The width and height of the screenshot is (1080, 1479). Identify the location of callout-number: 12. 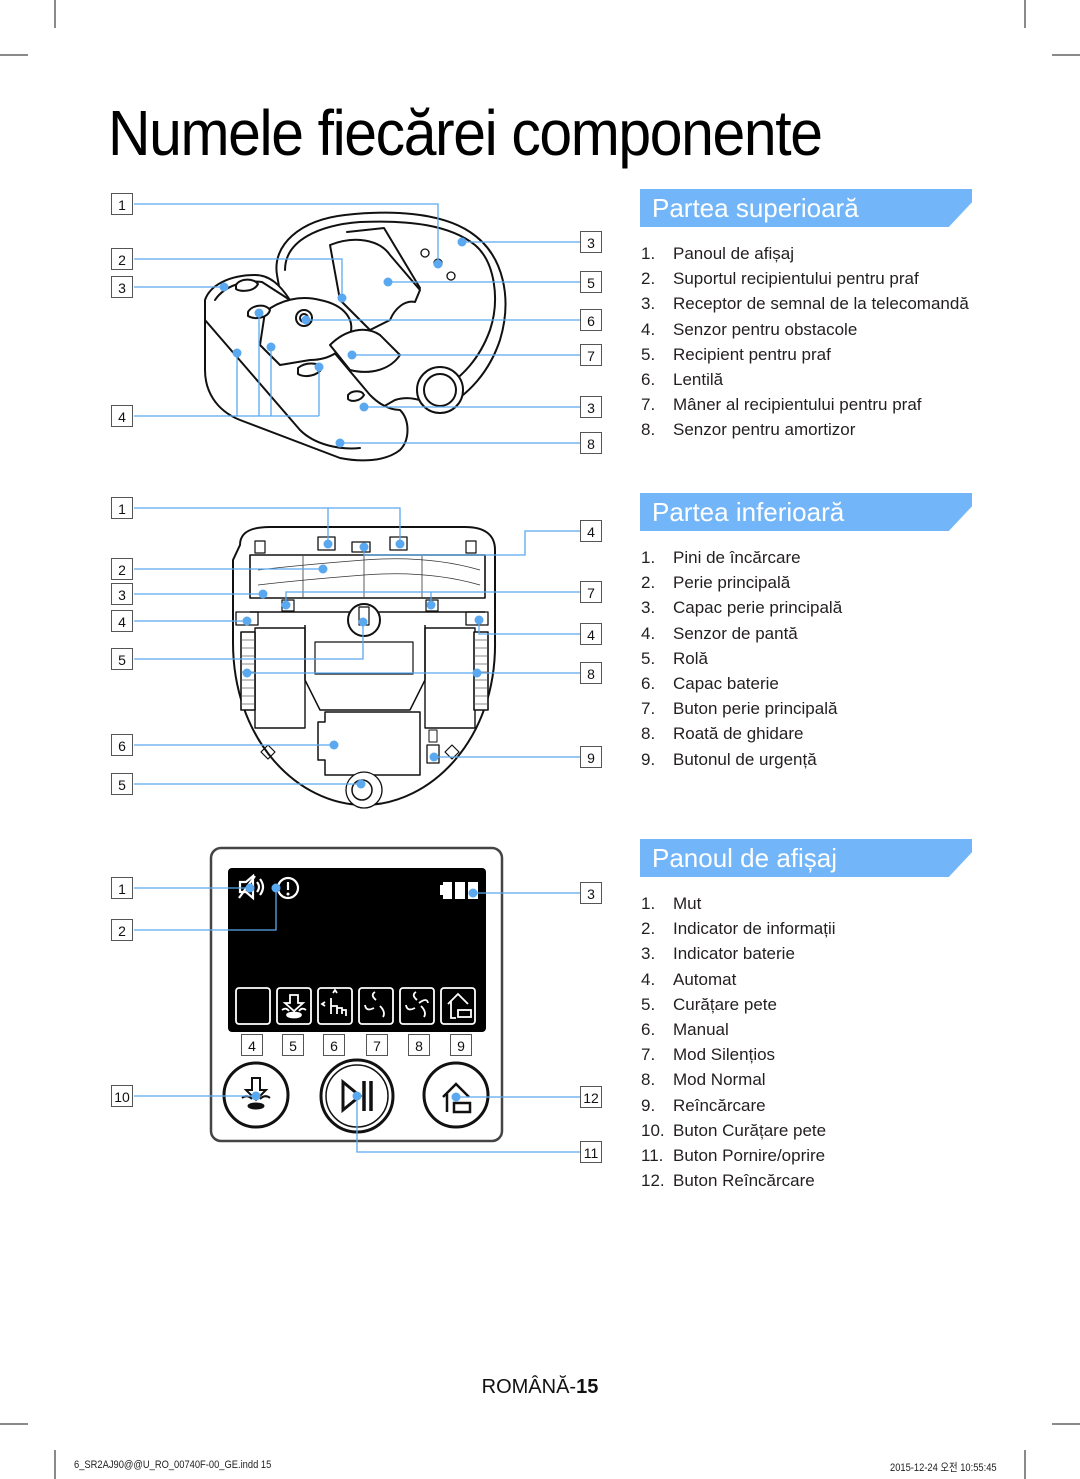
(591, 1097).